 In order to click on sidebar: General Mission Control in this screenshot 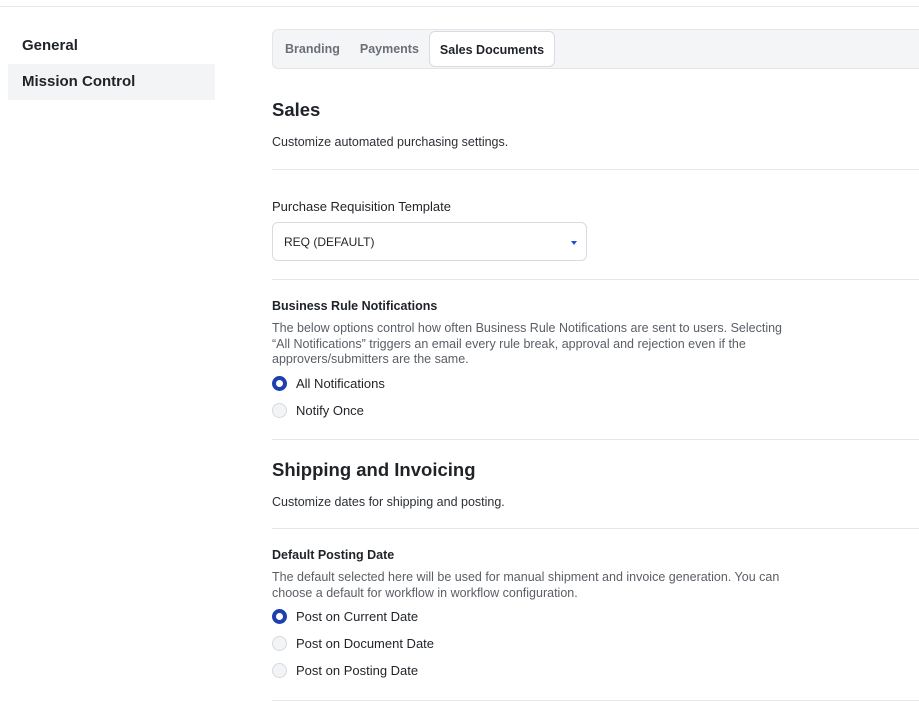, I will do `click(111, 64)`.